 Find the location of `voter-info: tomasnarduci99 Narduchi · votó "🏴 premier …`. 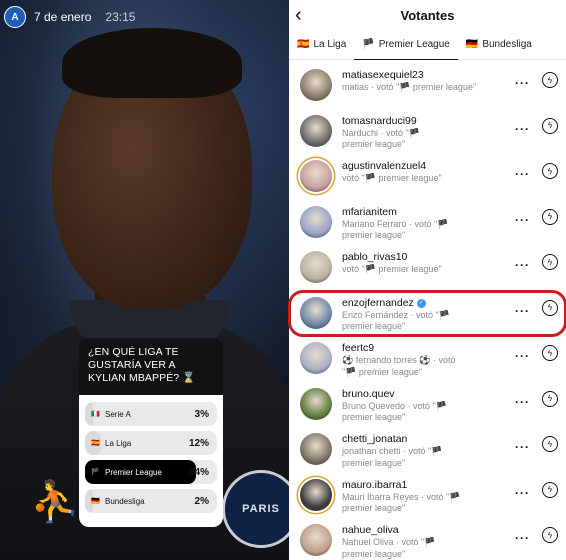

voter-info: tomasnarduci99 Narduchi · votó "🏴 premier … is located at coordinates (422, 133).